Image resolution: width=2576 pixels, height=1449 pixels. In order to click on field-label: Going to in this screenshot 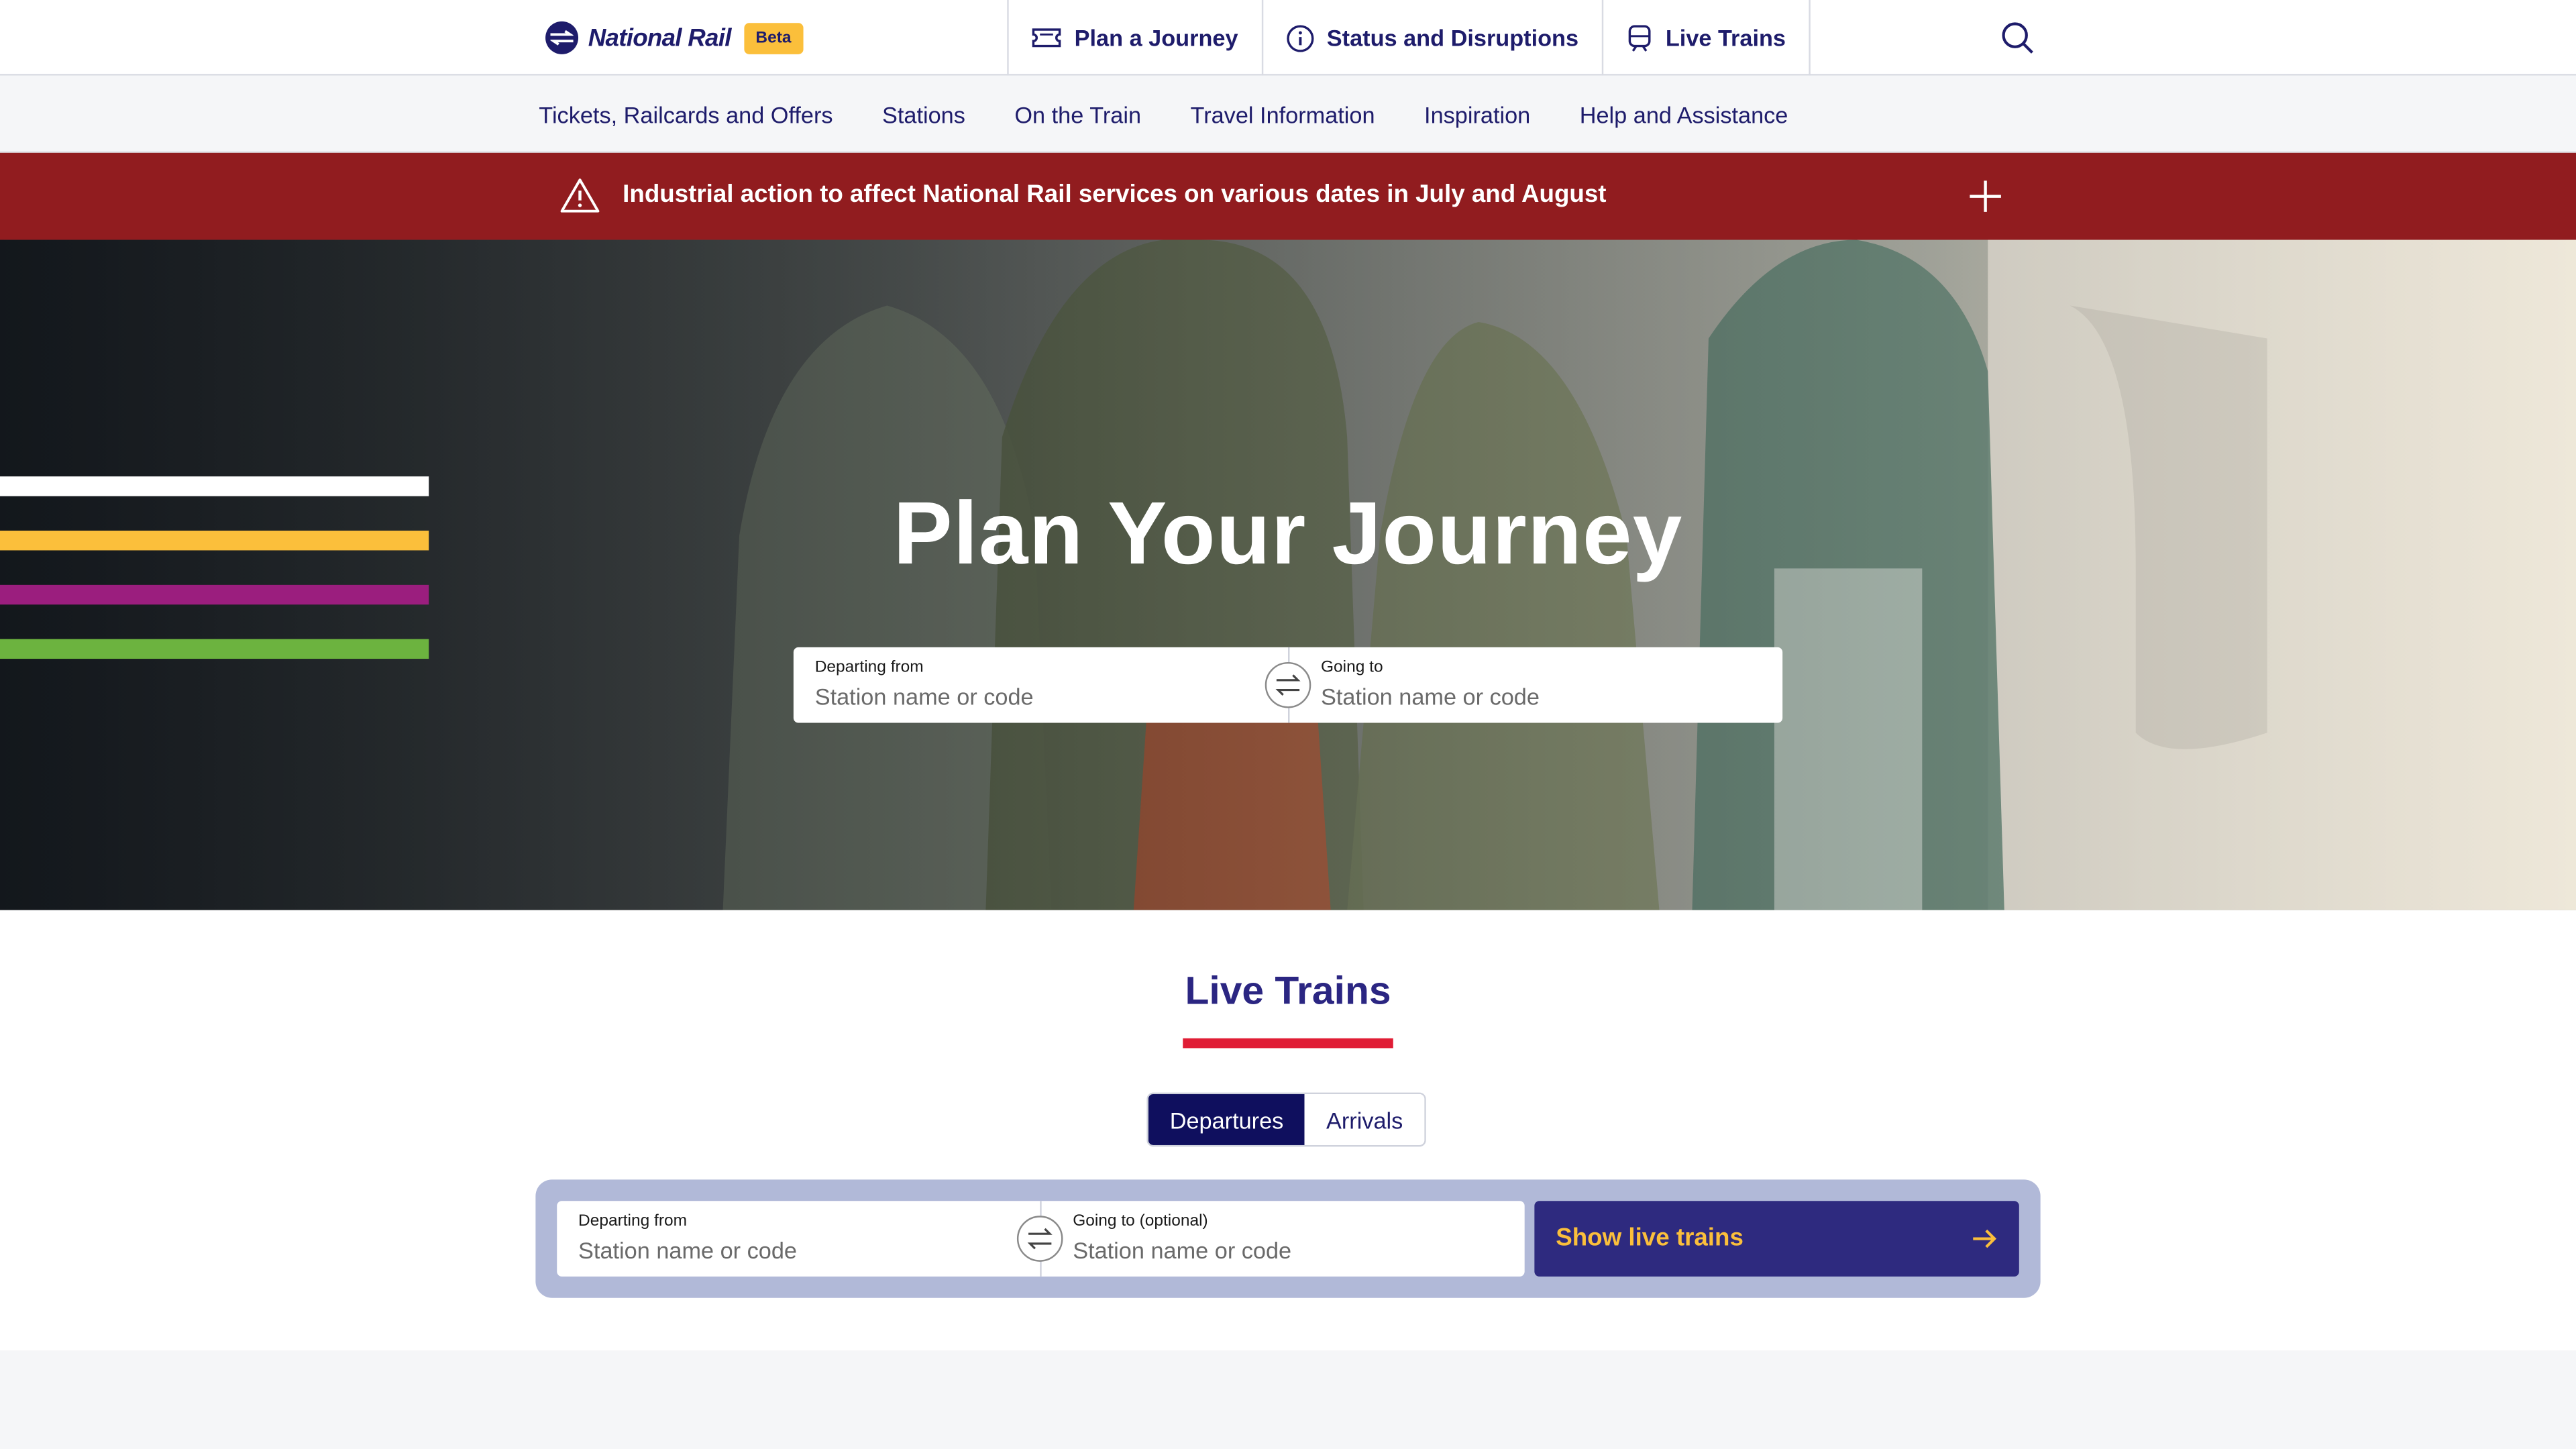, I will do `click(1351, 668)`.